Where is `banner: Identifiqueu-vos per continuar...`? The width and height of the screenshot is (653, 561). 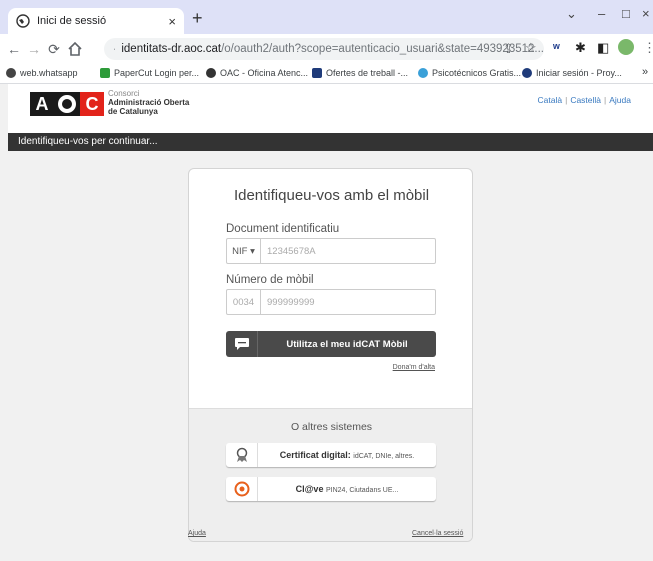 banner: Identifiqueu-vos per continuar... is located at coordinates (330, 142).